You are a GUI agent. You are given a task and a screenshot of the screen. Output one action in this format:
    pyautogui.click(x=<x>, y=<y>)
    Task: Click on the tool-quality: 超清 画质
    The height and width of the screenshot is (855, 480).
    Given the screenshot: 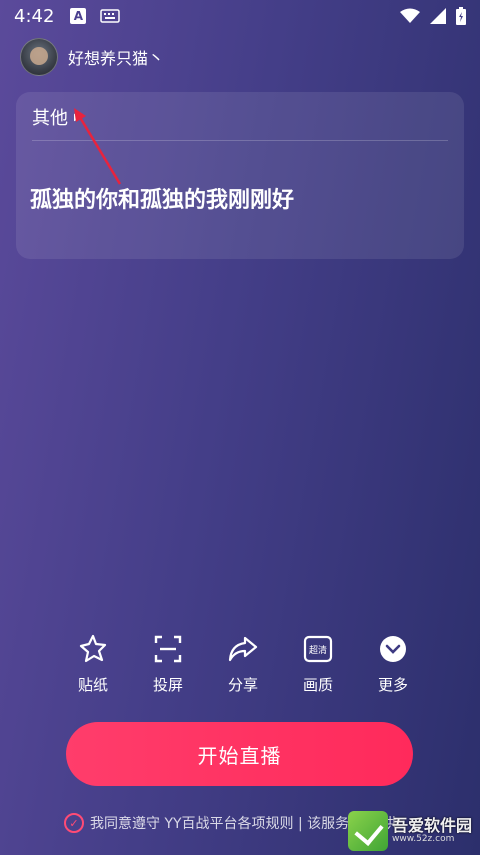 What is the action you would take?
    pyautogui.click(x=318, y=663)
    